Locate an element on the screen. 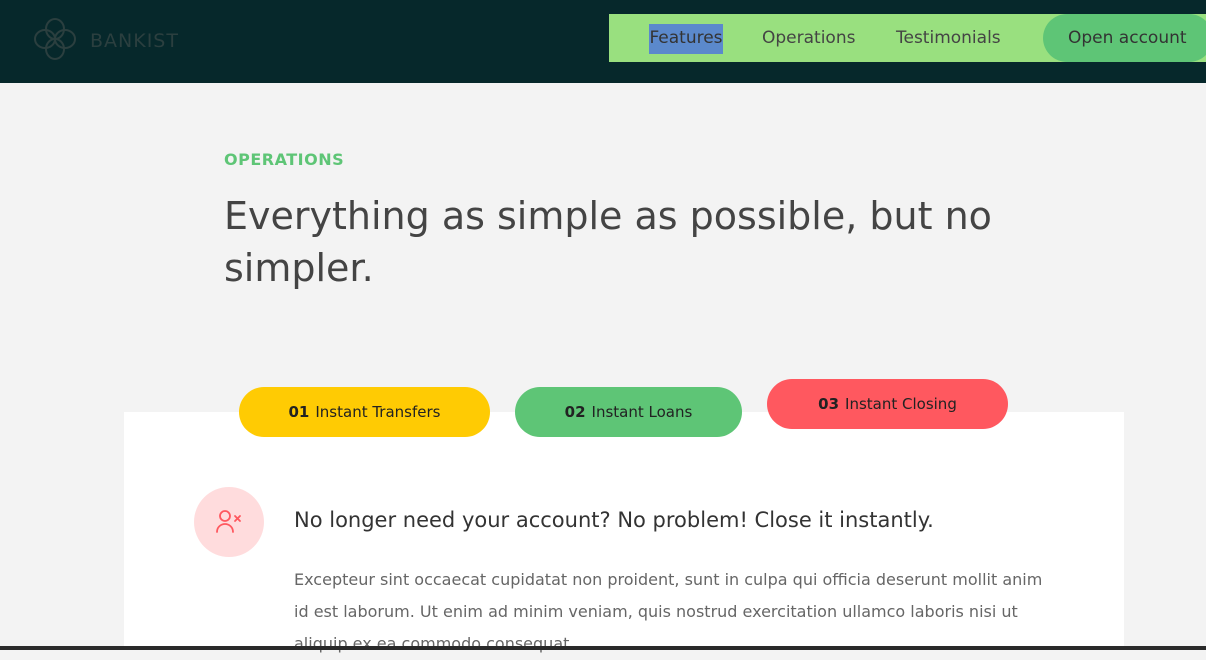  logo-text: BANKIST is located at coordinates (134, 41).